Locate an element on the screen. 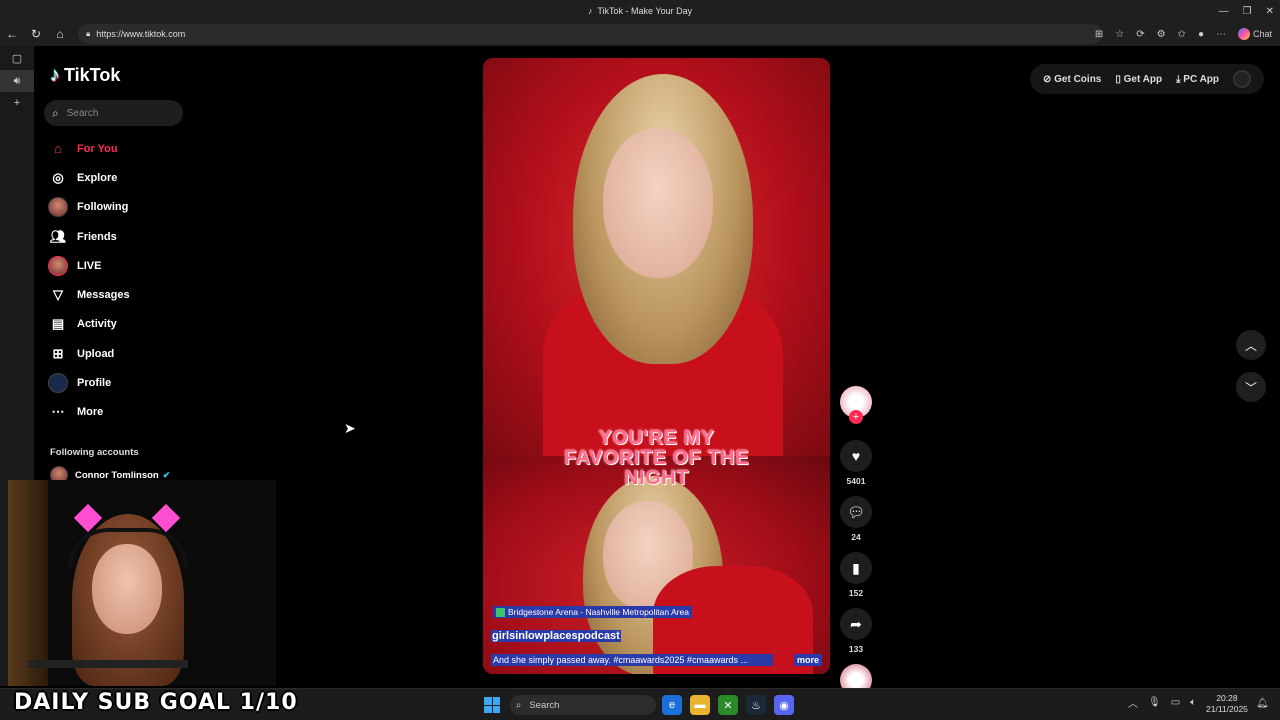 Image resolution: width=1280 pixels, height=720 pixels. video-subject-face is located at coordinates (658, 203).